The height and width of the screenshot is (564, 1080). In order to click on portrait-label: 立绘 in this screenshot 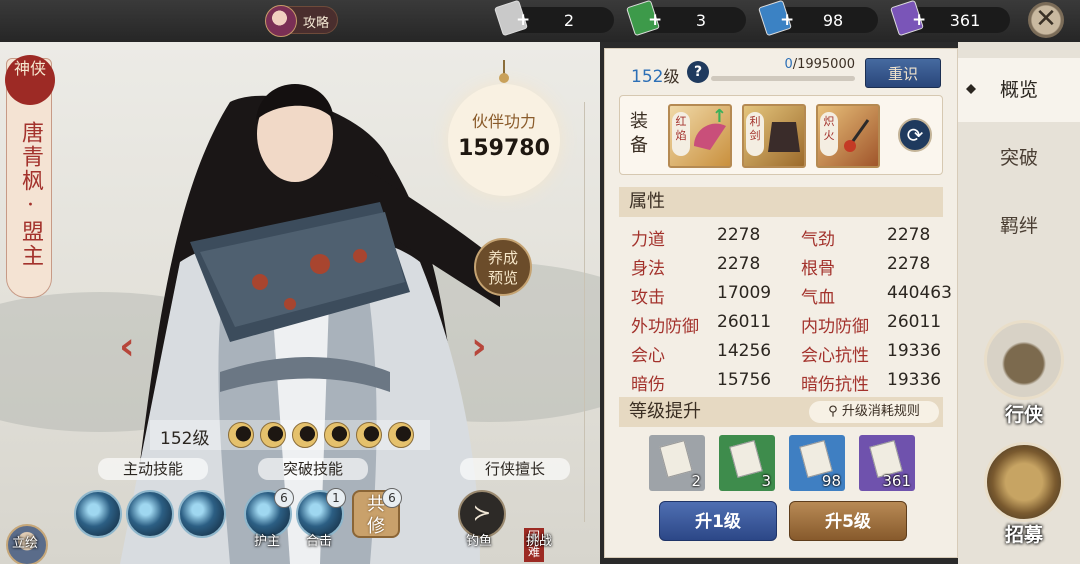, I will do `click(25, 543)`.